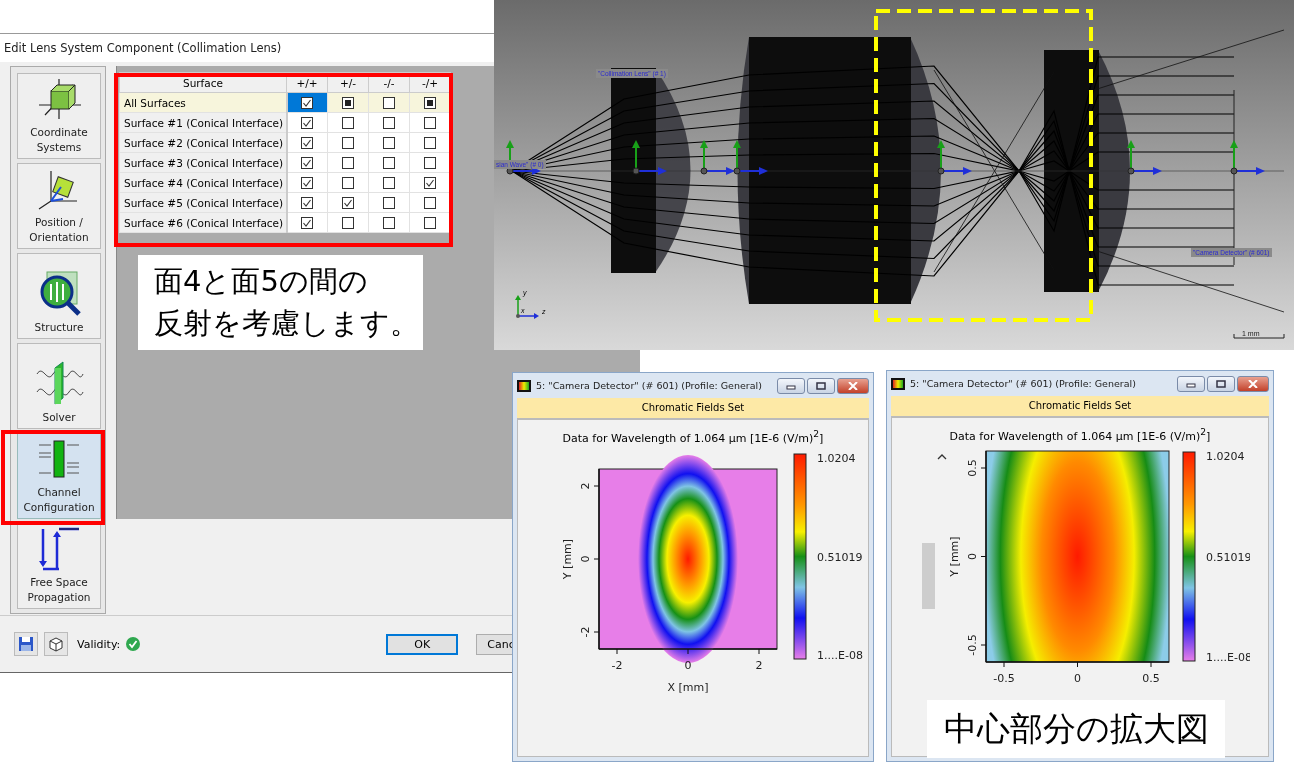  What do you see at coordinates (527, 307) in the screenshot?
I see `axis-triad-icon` at bounding box center [527, 307].